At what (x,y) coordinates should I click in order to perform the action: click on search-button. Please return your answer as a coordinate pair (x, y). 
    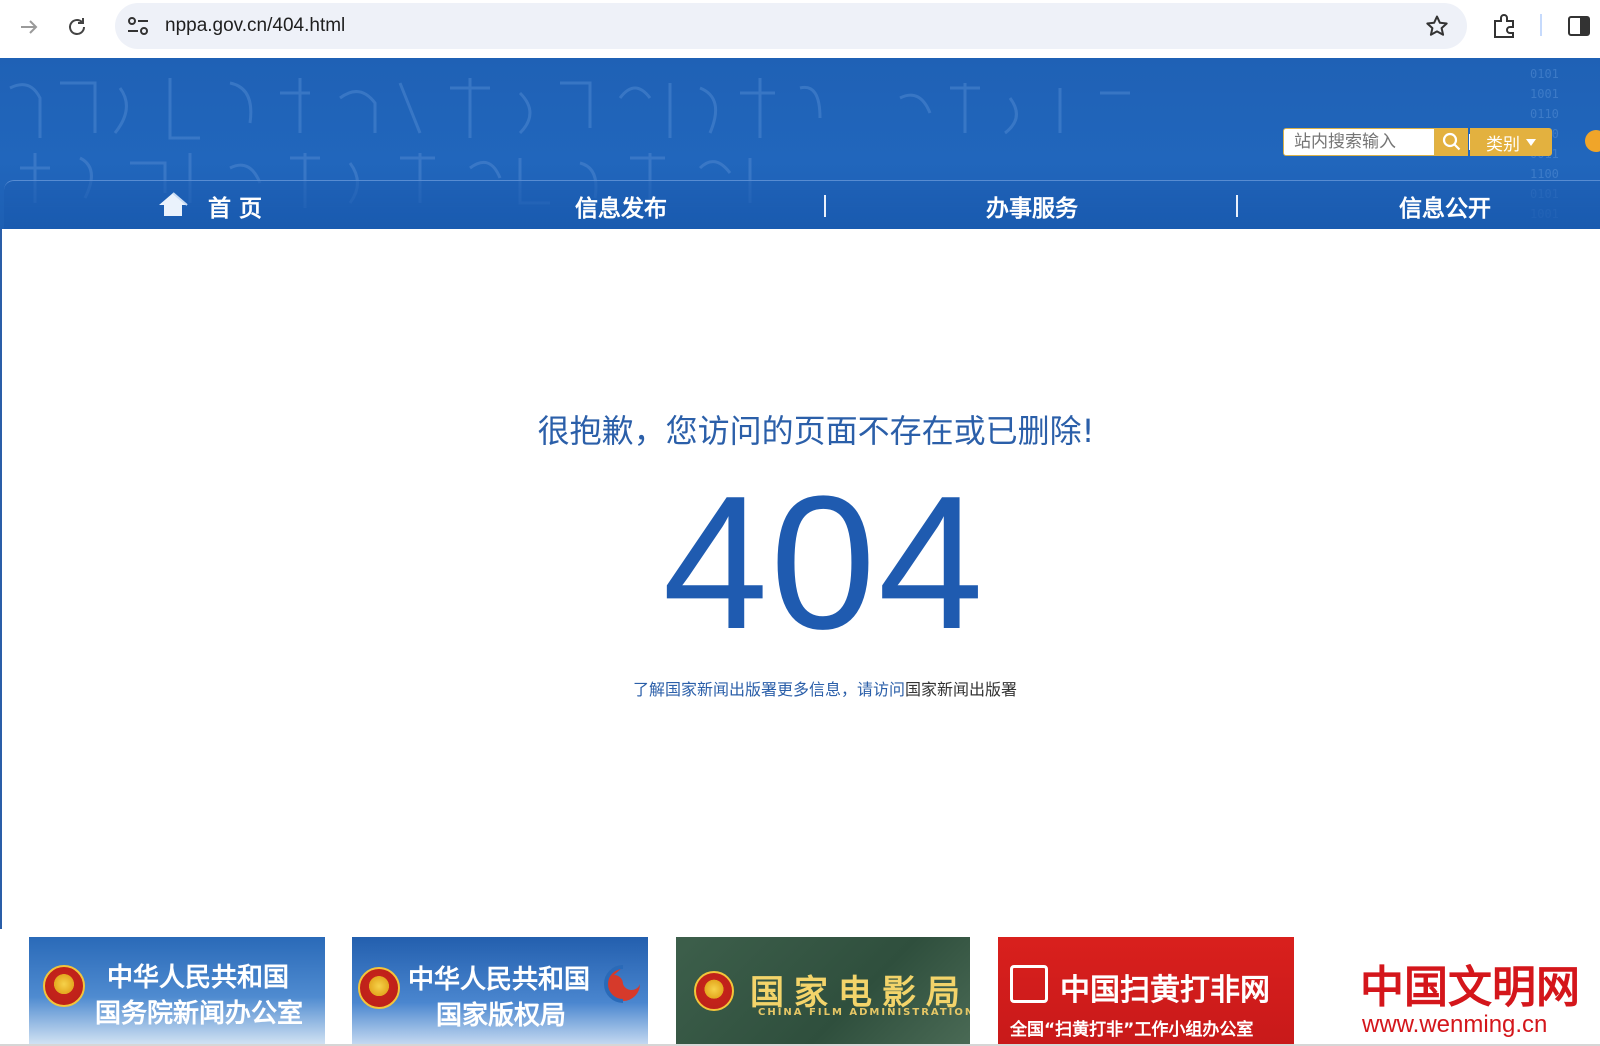
    Looking at the image, I should click on (1451, 142).